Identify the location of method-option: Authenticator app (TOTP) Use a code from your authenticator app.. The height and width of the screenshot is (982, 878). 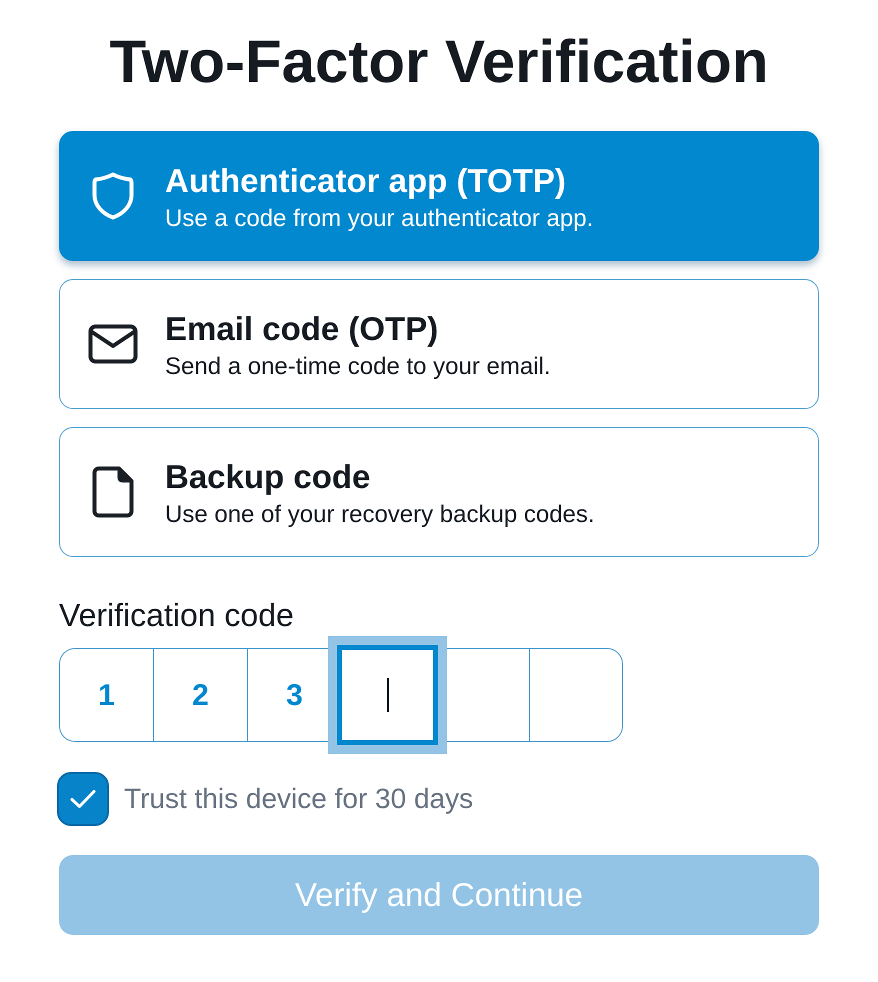
(439, 196).